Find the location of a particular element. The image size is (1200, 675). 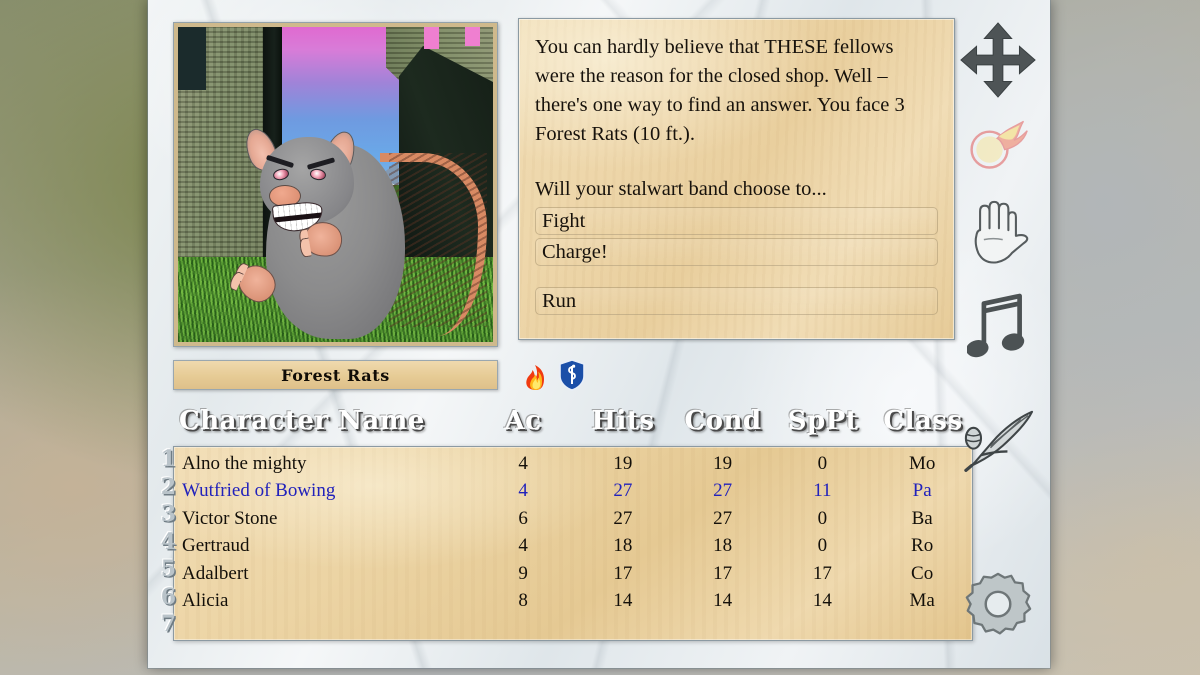

choice-list: Fight Charge! Run is located at coordinates (736, 261).